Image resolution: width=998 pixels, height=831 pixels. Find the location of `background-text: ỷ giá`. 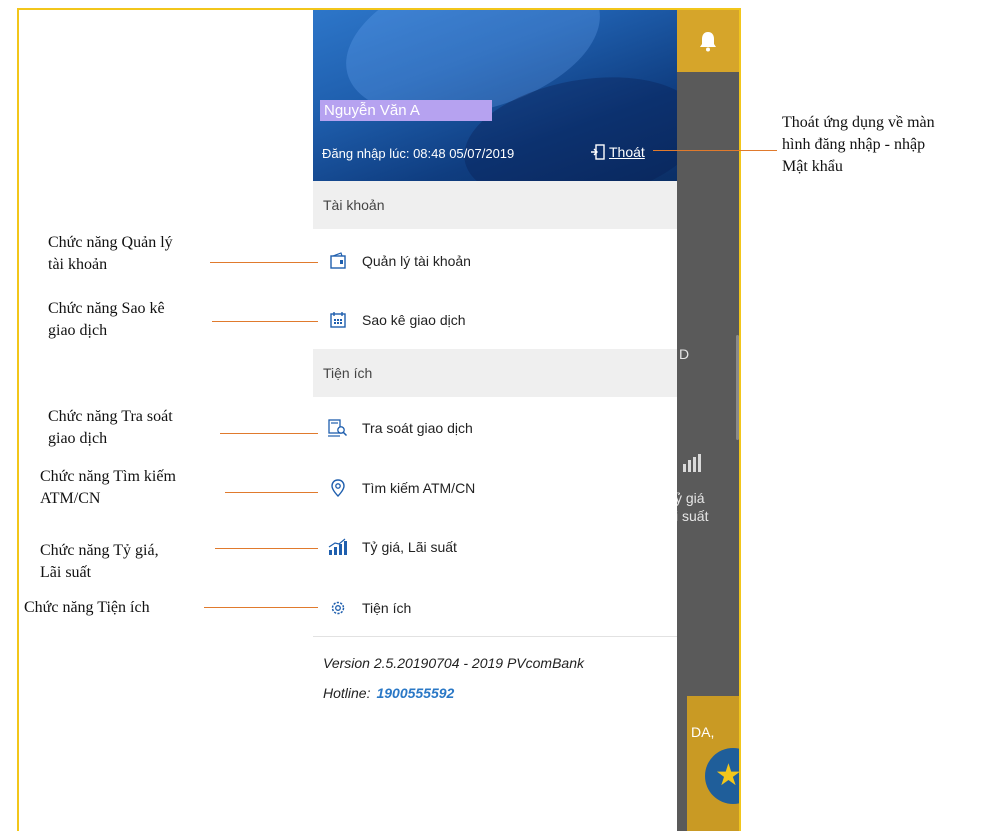

background-text: ỷ giá is located at coordinates (691, 498).